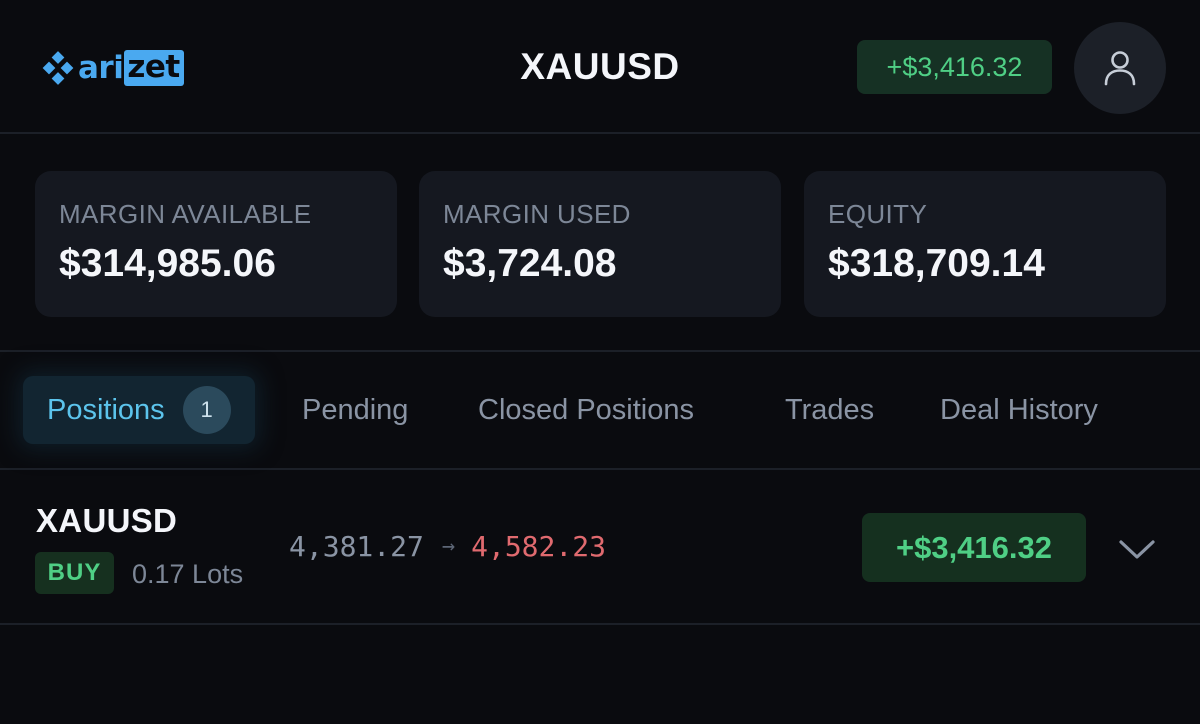 The height and width of the screenshot is (724, 1200). Describe the element at coordinates (74, 573) in the screenshot. I see `position-side-badge: BUY` at that location.